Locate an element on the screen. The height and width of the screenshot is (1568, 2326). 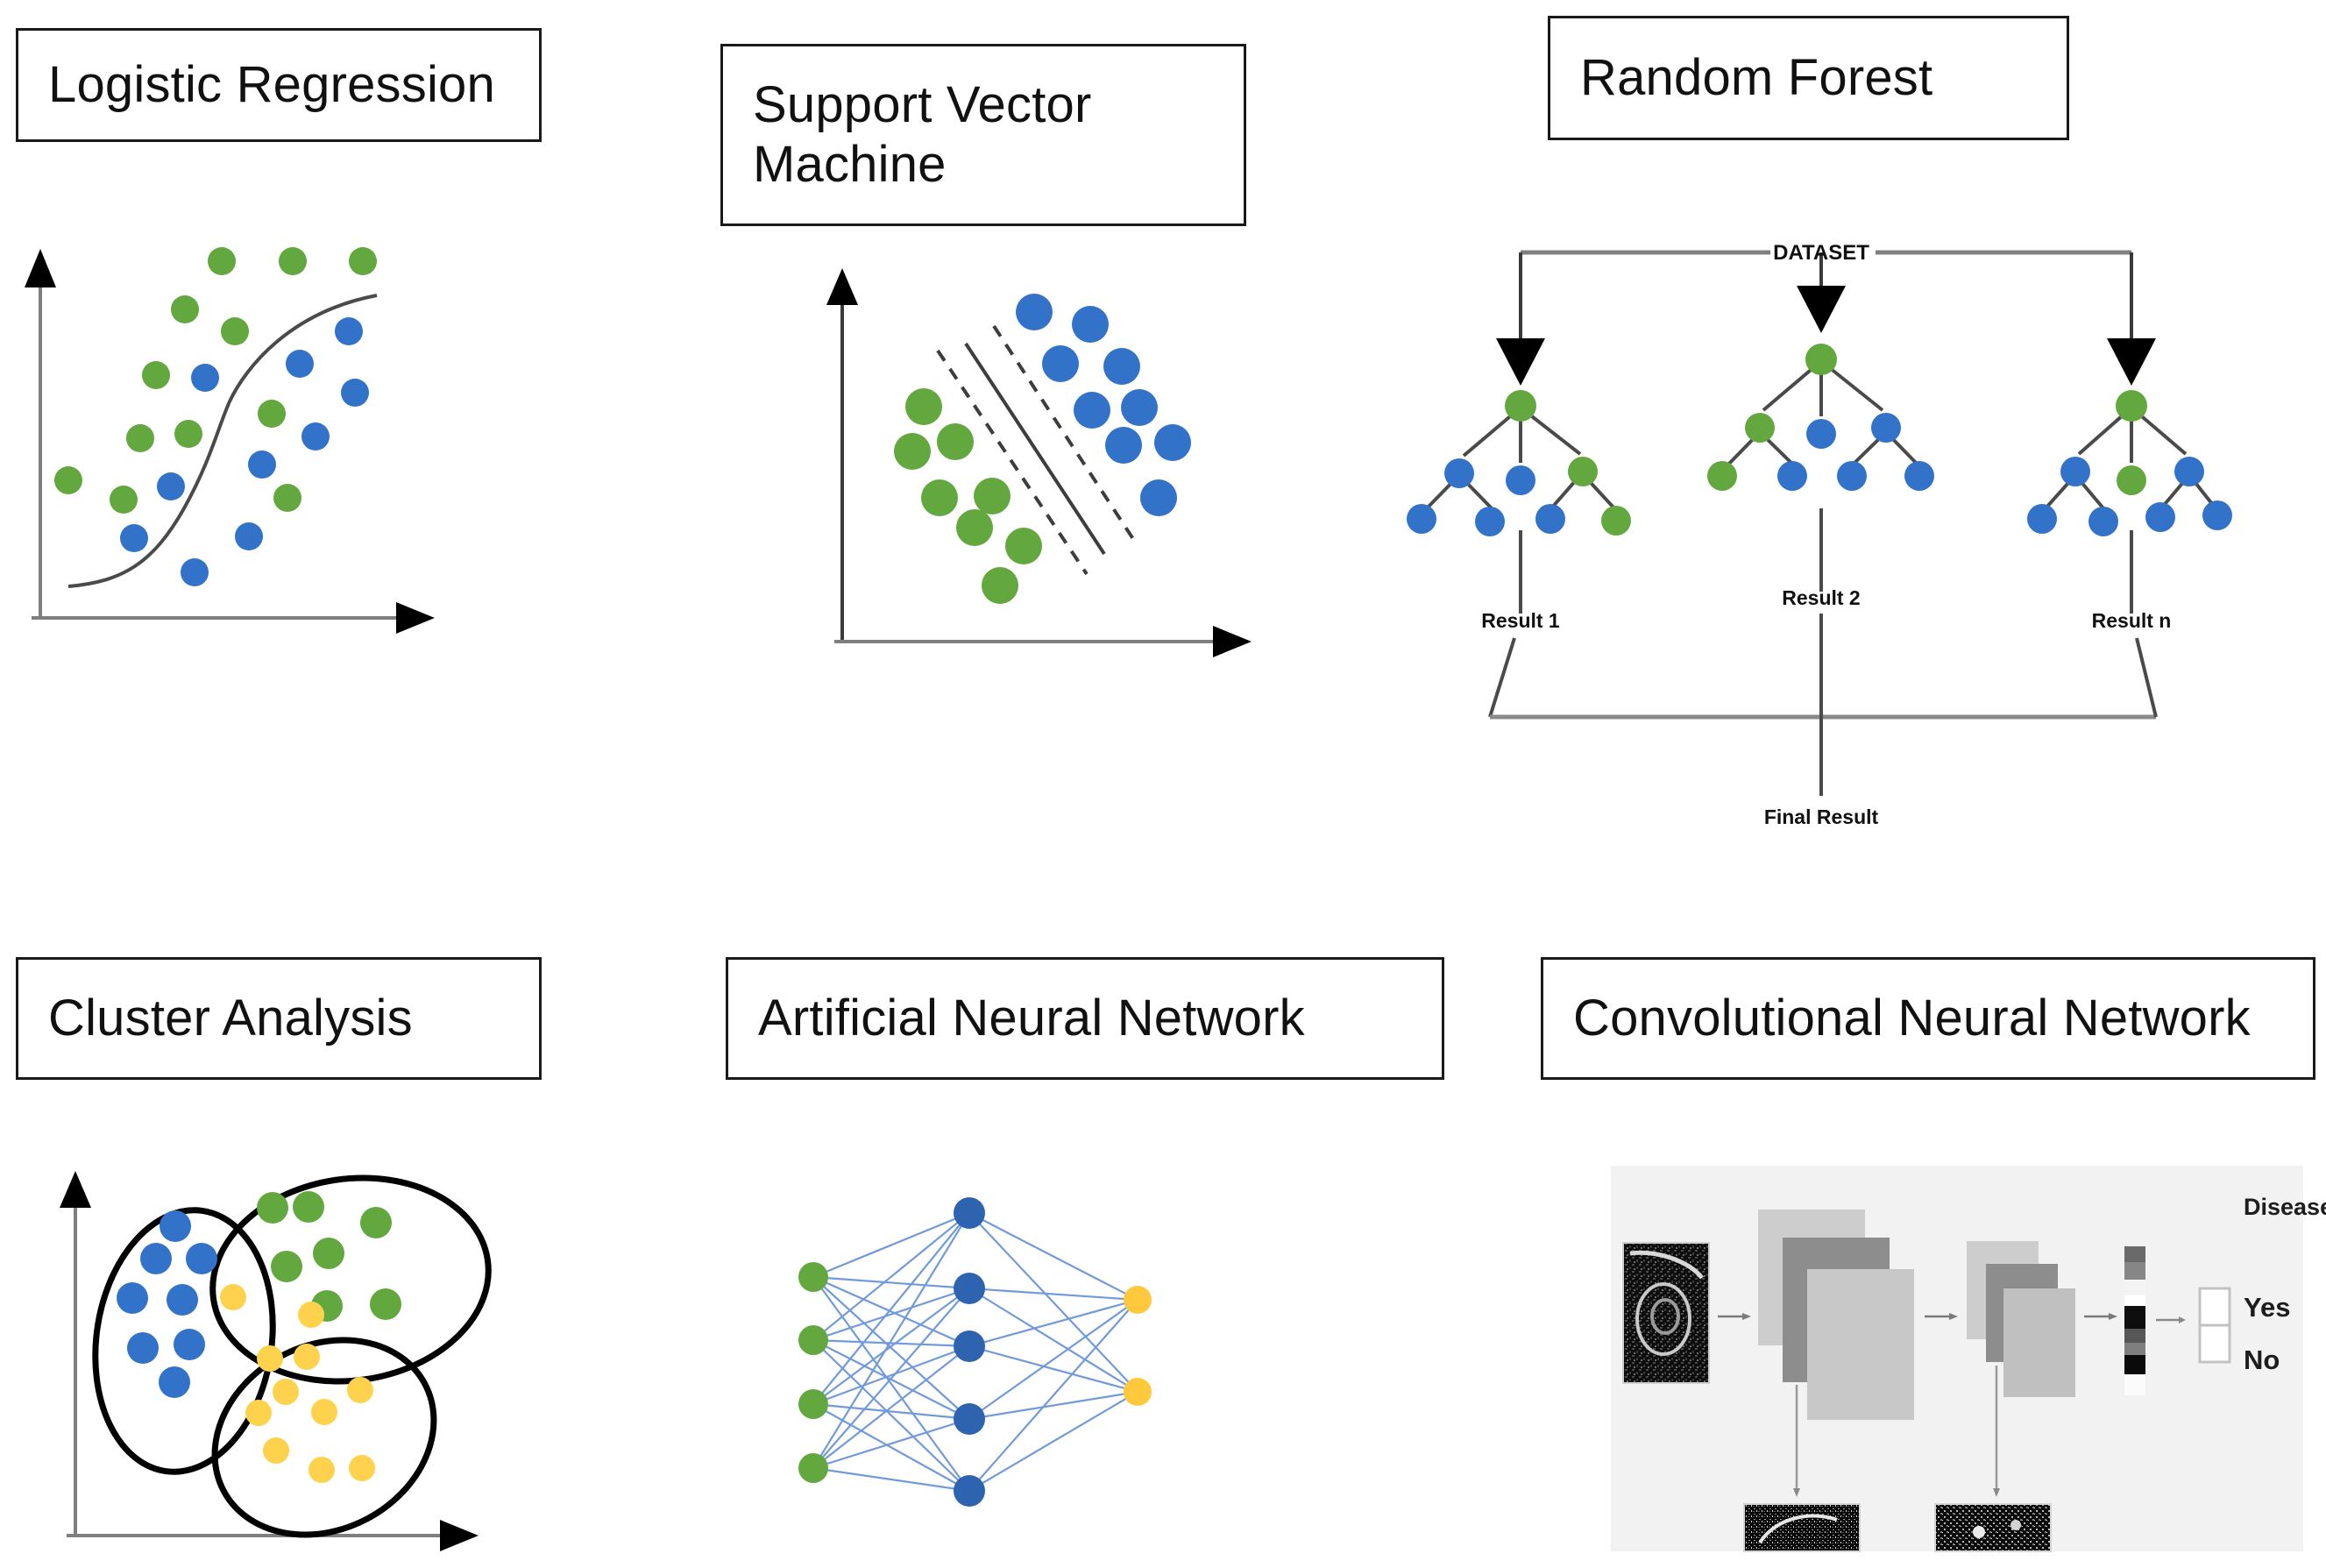
cnn-option-no: No is located at coordinates (2262, 1360).